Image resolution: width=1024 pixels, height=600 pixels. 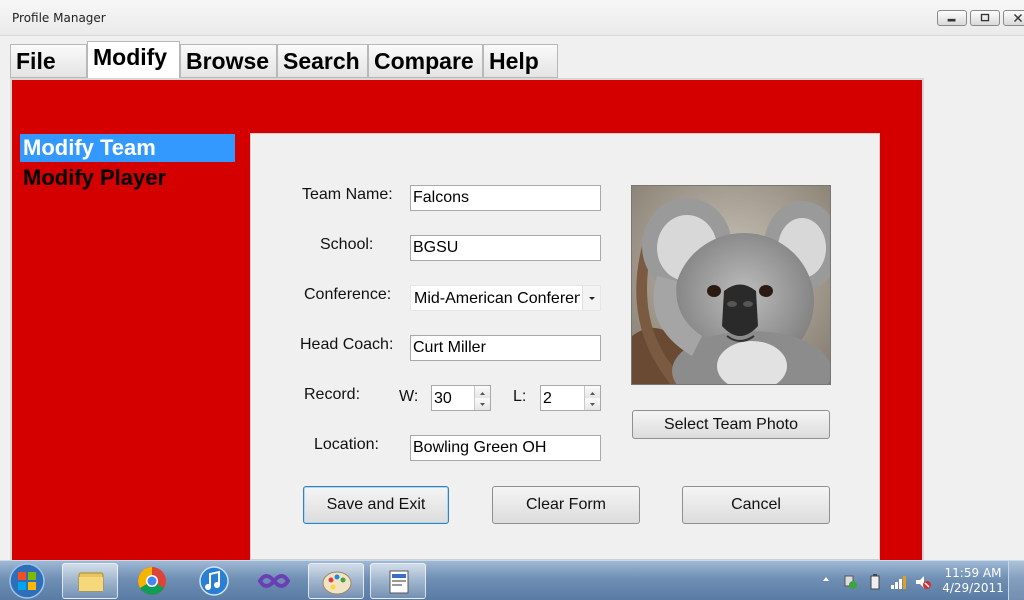 I want to click on visual-studio-icon, so click(x=274, y=581).